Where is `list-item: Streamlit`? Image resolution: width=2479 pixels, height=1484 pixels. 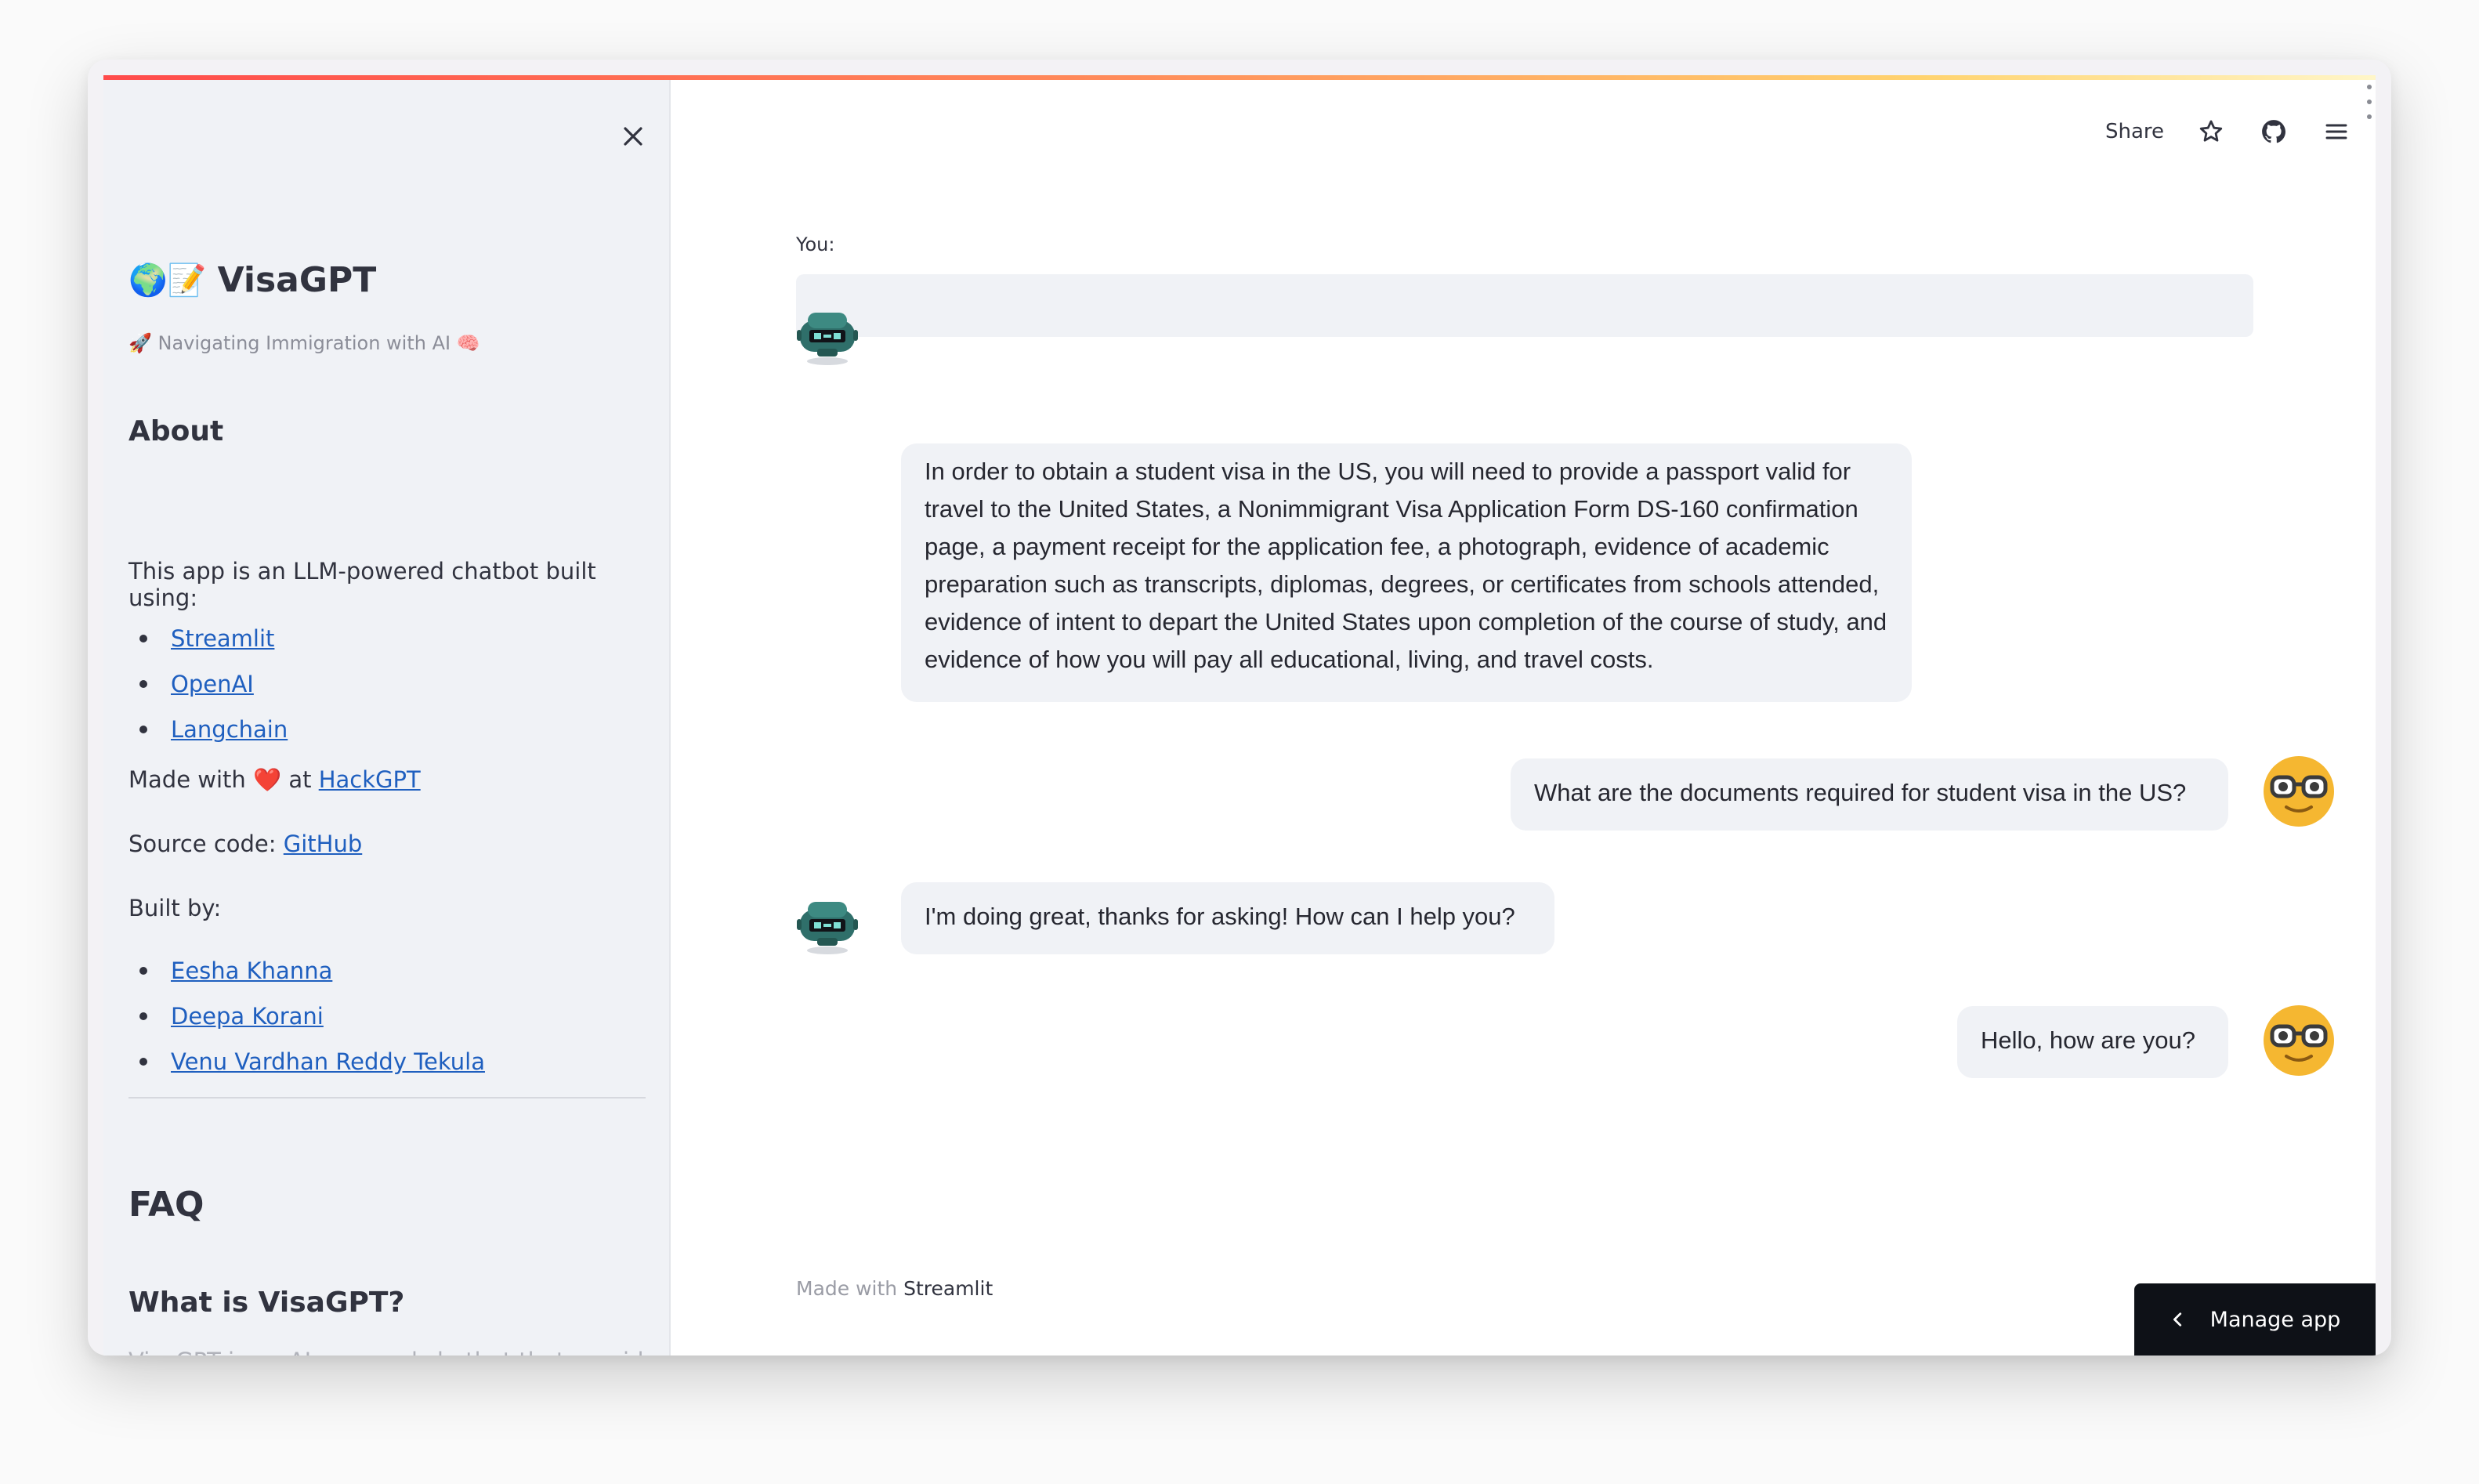 list-item: Streamlit is located at coordinates (208, 638).